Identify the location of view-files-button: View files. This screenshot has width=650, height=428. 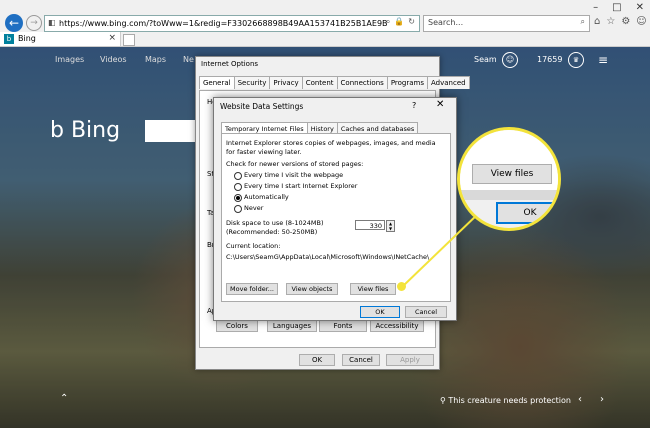
(373, 289).